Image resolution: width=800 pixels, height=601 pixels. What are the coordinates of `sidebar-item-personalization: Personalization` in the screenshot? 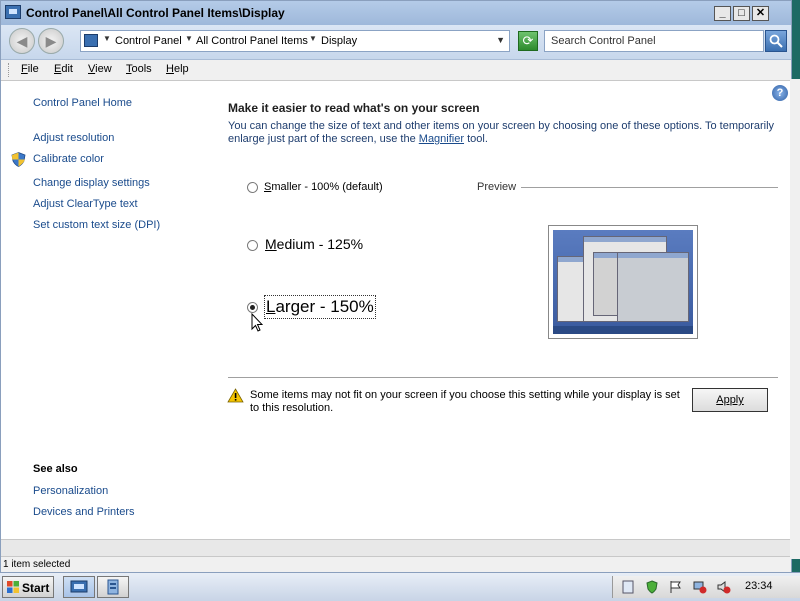 It's located at (70, 491).